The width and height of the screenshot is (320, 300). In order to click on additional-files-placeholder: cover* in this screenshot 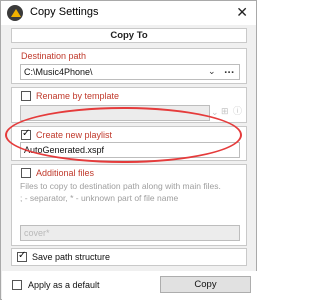, I will do `click(37, 233)`.